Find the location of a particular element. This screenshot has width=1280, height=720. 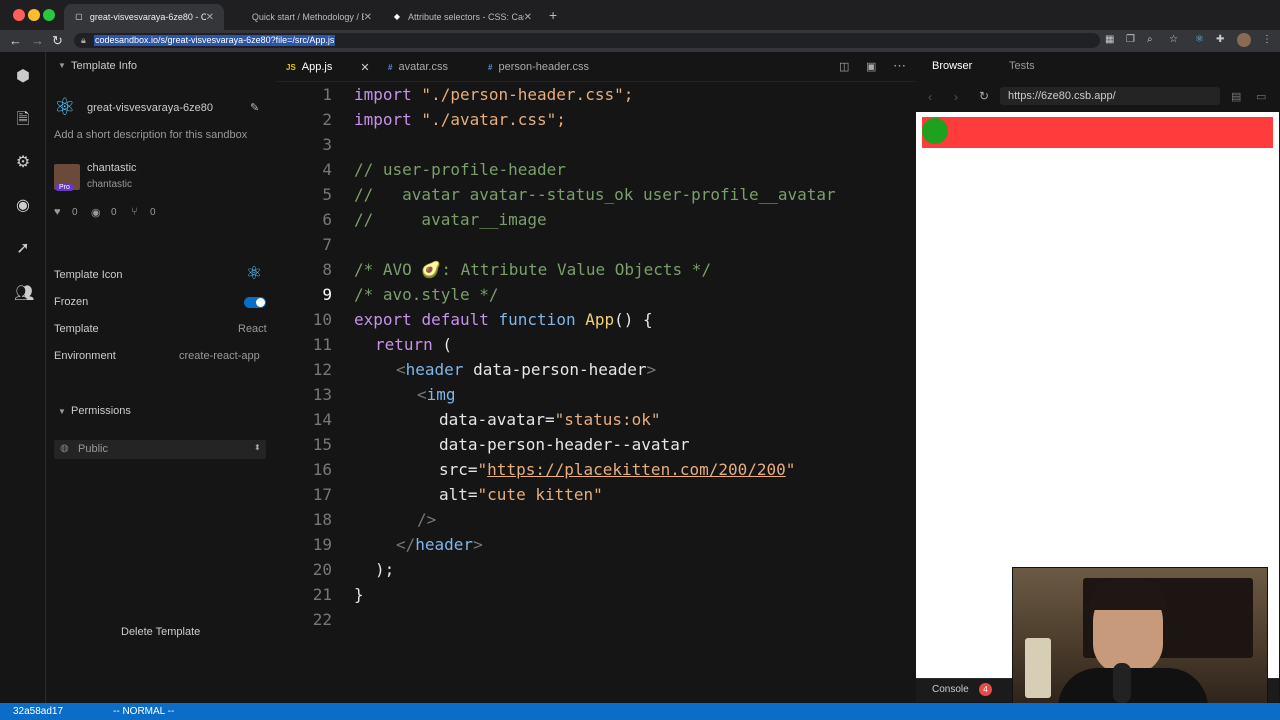

frozen-toggle is located at coordinates (255, 302).